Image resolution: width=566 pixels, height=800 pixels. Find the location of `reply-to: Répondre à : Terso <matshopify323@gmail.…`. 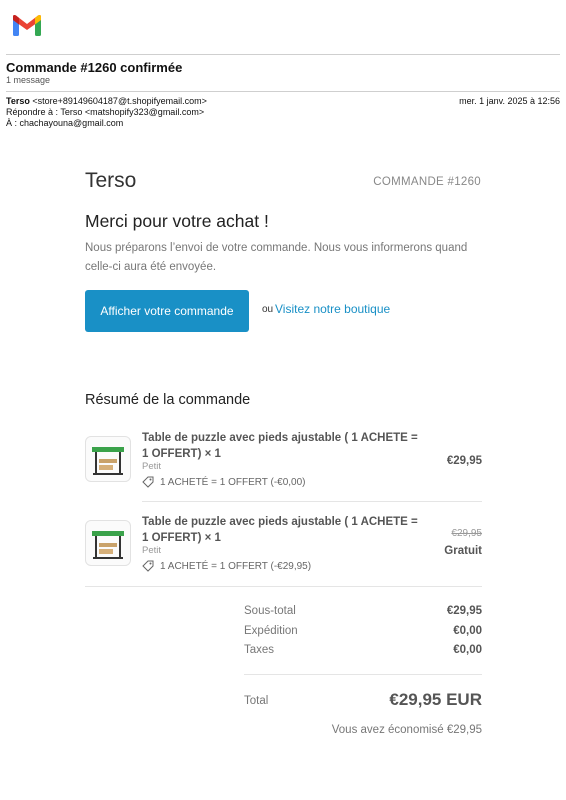

reply-to: Répondre à : Terso <matshopify323@gmail.… is located at coordinates (105, 112).